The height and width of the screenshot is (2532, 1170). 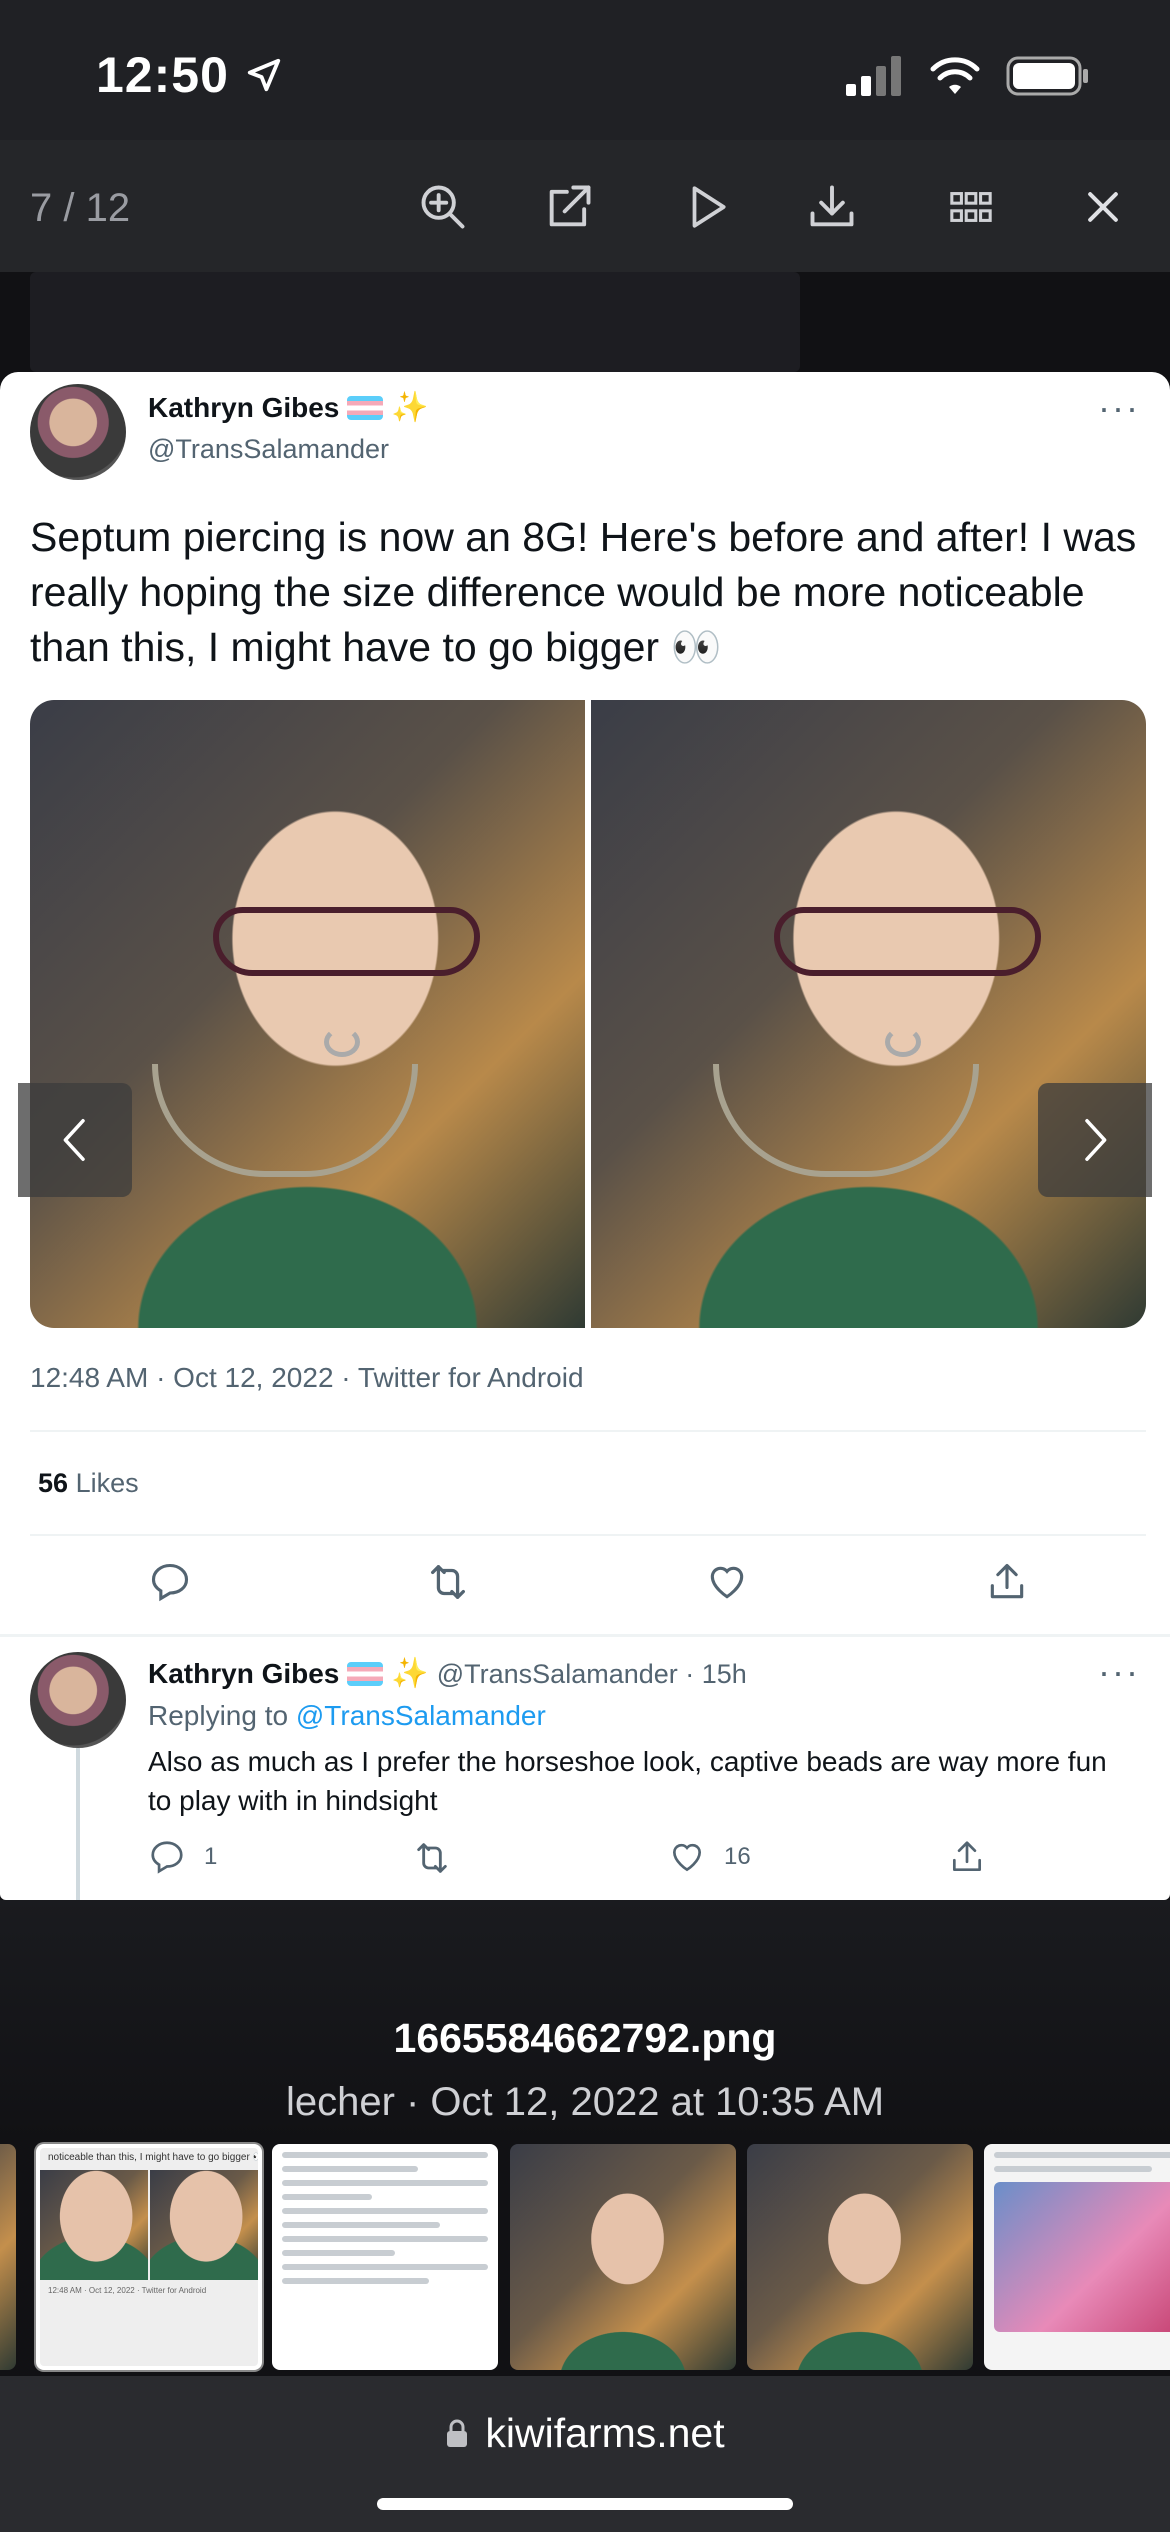 I want to click on wifi-icon, so click(x=955, y=75).